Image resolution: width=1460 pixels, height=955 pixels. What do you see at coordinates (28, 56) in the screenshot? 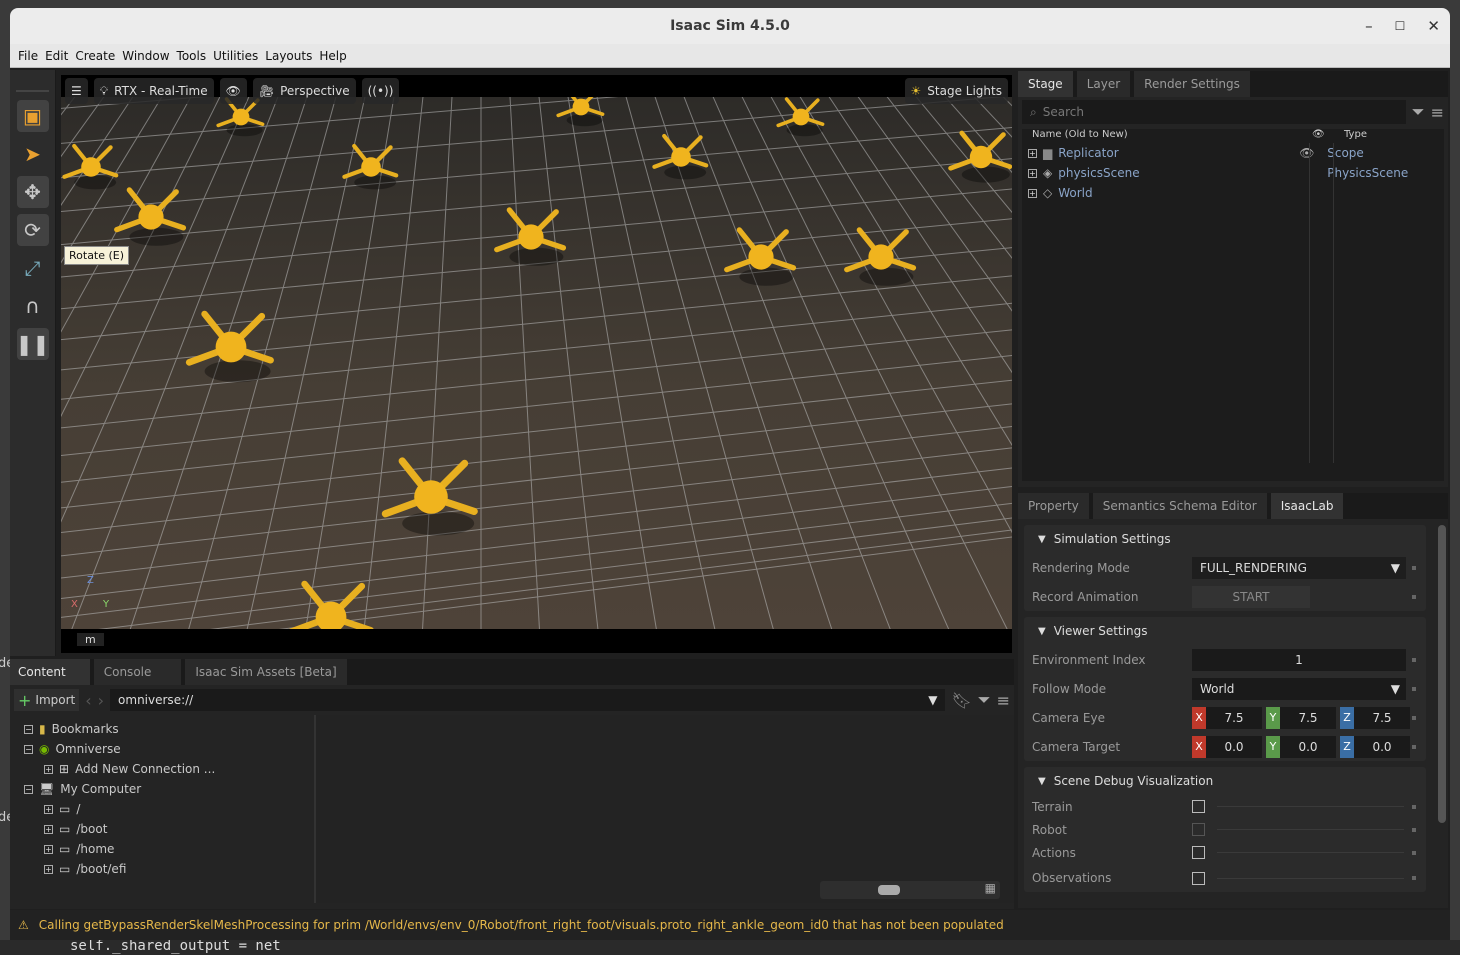
I see `menu-file: File` at bounding box center [28, 56].